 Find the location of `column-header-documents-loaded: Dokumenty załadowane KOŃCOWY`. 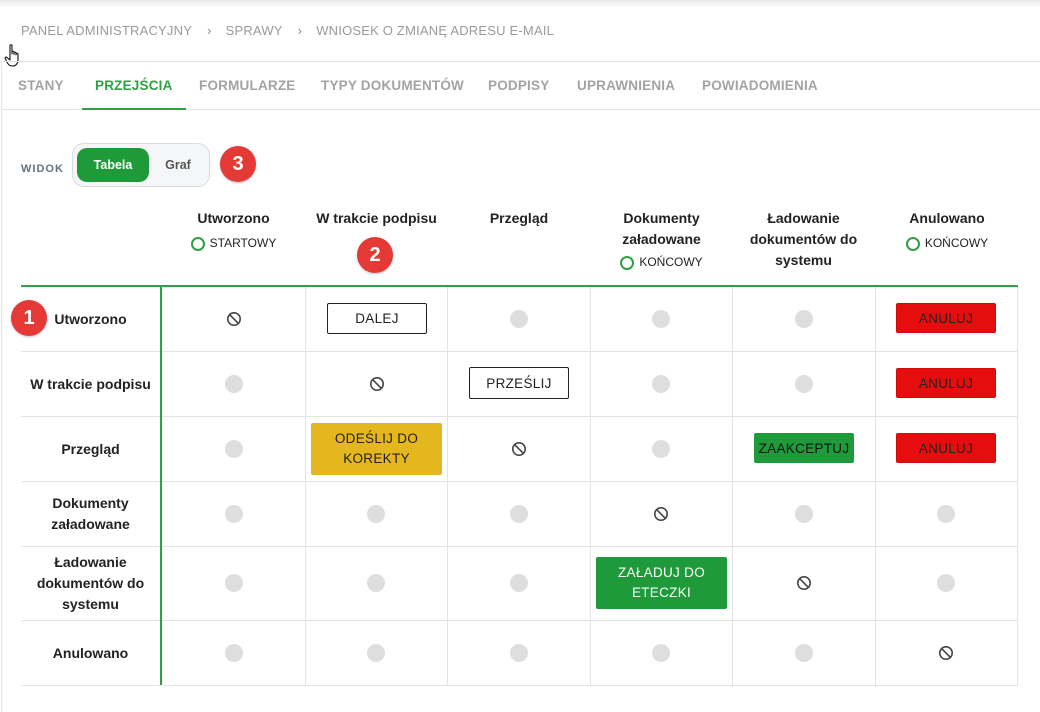

column-header-documents-loaded: Dokumenty załadowane KOŃCOWY is located at coordinates (661, 242).